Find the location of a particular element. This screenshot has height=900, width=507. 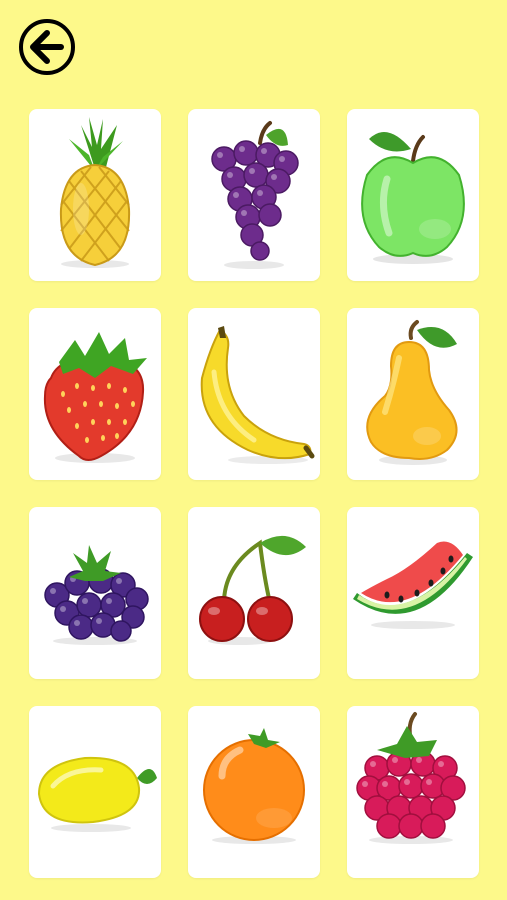

lemon-icon is located at coordinates (97, 794).